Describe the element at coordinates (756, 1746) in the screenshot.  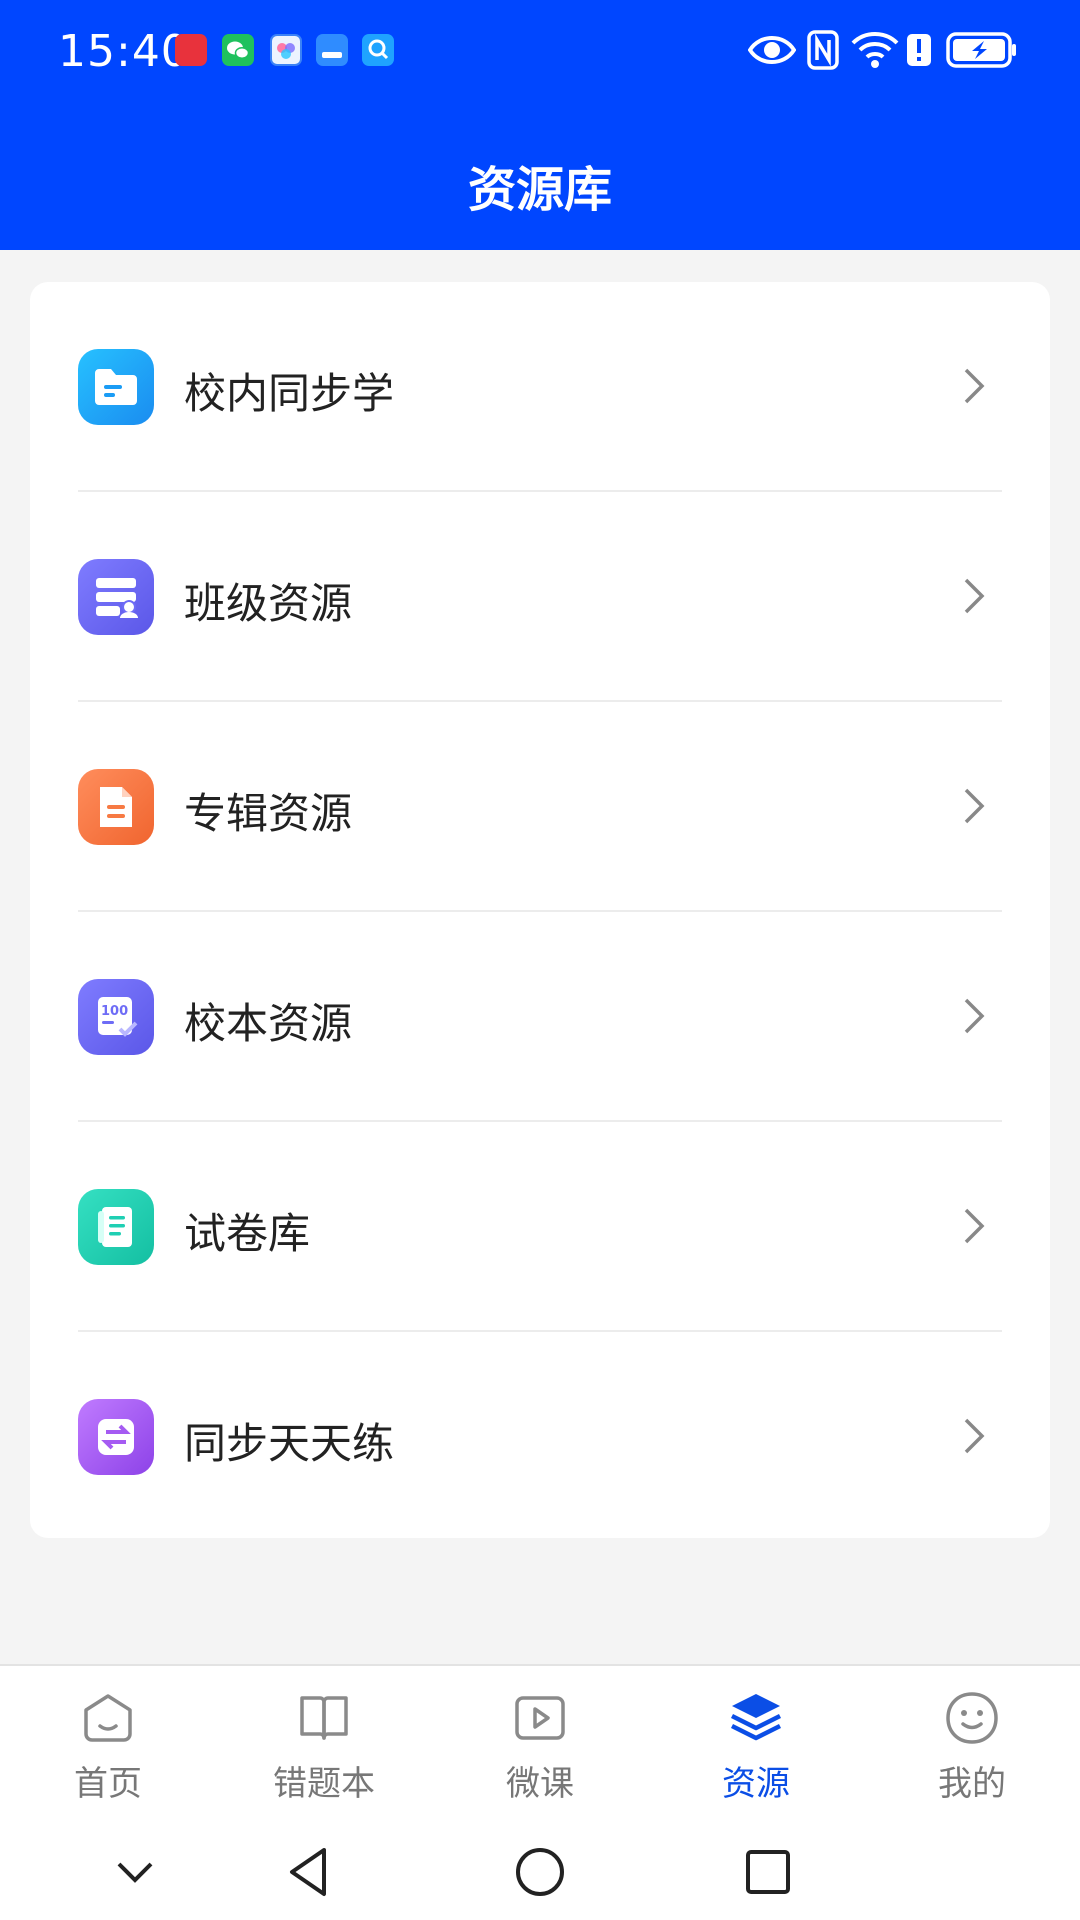
I see `tab-resources: 资源` at that location.